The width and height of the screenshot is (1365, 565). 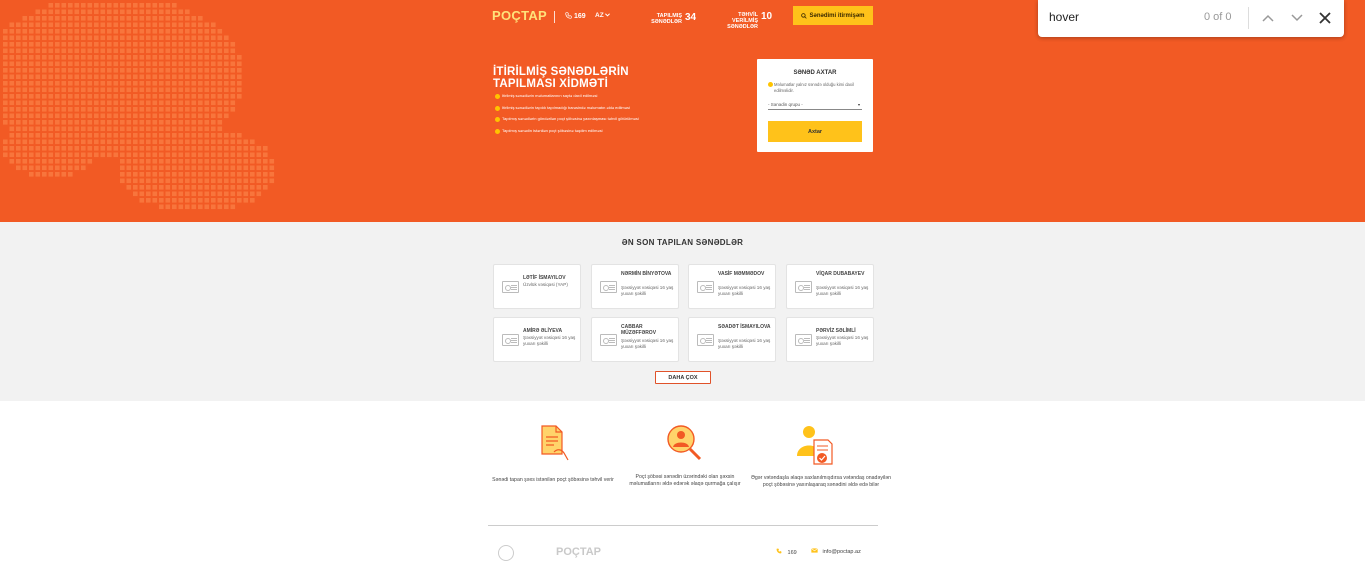 What do you see at coordinates (537, 286) in the screenshot?
I see `document-card: LƏTİF İSMAYILOV Üzvlük vəsiqəsi (YAP)` at bounding box center [537, 286].